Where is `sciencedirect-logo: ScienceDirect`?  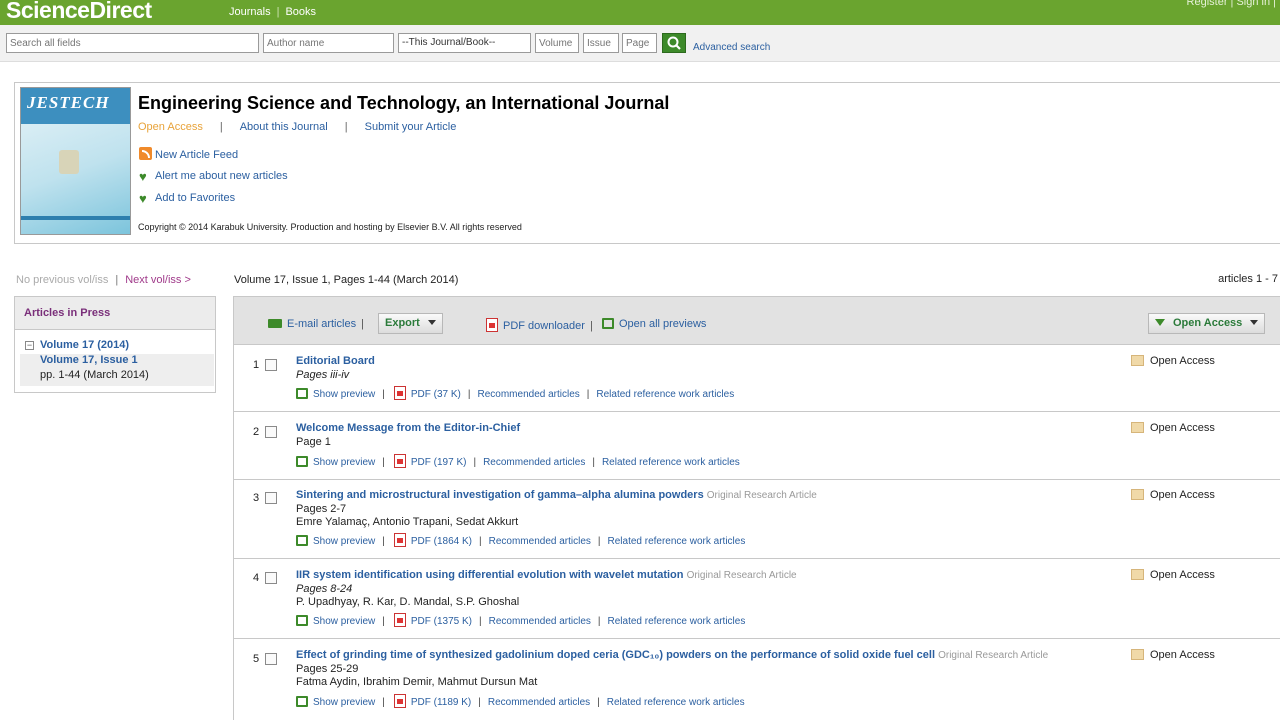
sciencedirect-logo: ScienceDirect is located at coordinates (79, 12).